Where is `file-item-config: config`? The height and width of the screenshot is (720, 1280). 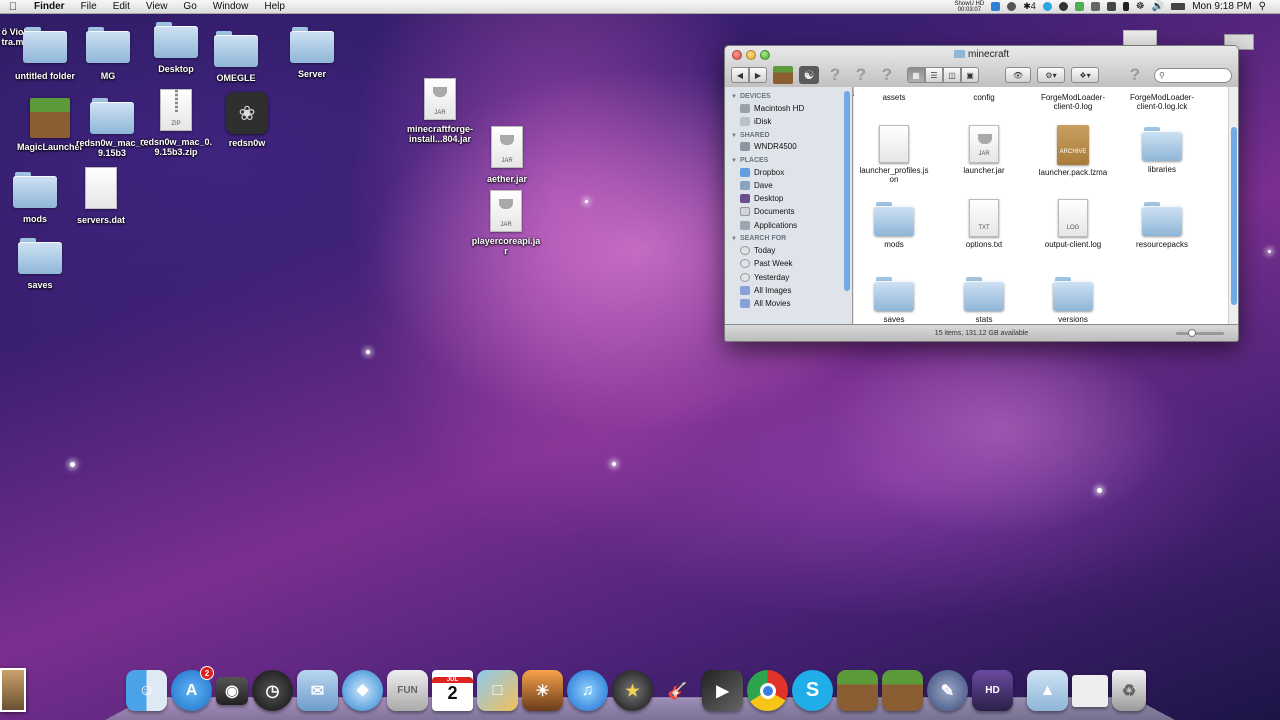 file-item-config: config is located at coordinates (984, 97).